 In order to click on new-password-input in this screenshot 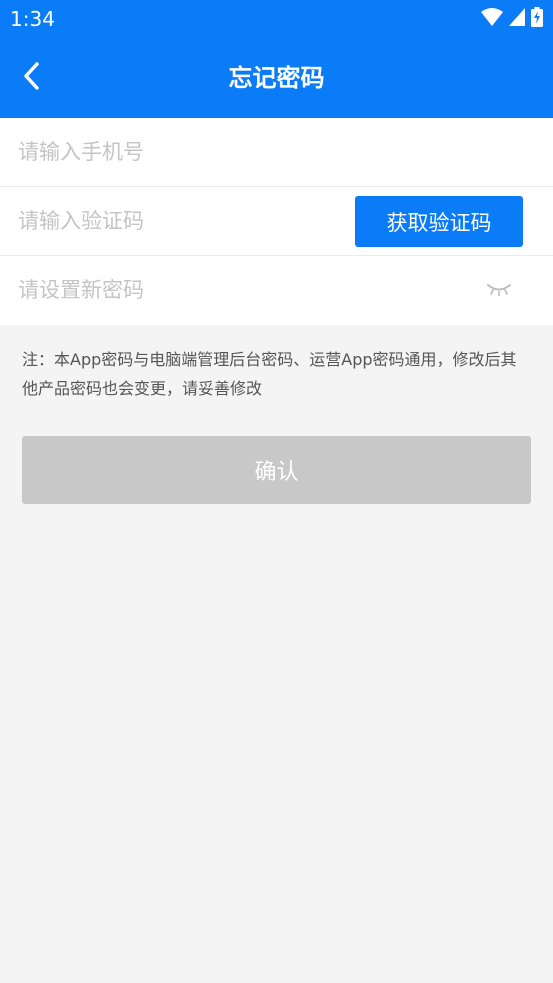, I will do `click(238, 290)`.